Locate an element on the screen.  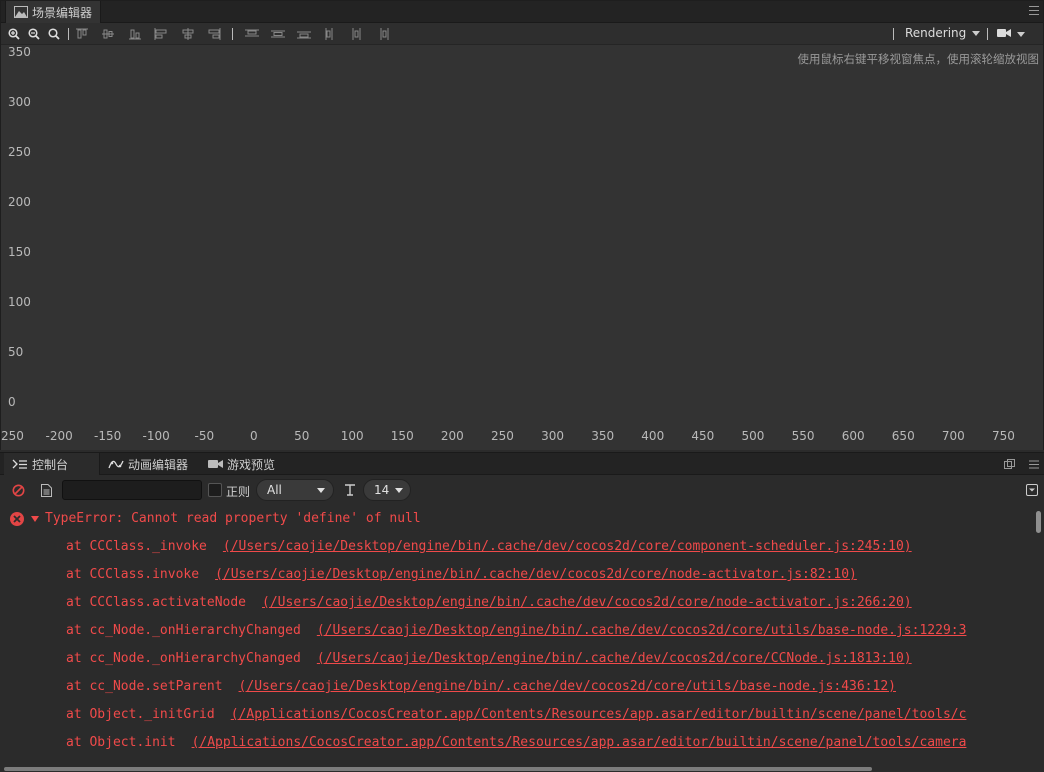
x-tick-label: -200 is located at coordinates (59, 436).